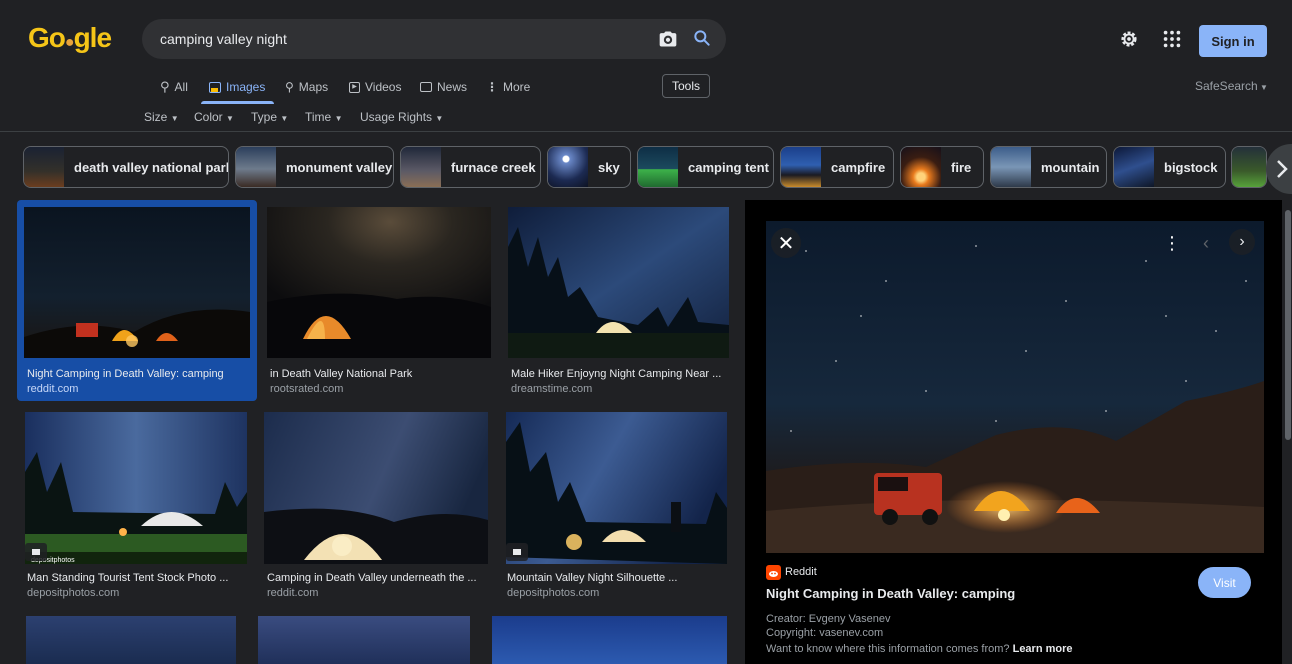 The width and height of the screenshot is (1292, 664). What do you see at coordinates (1070, 167) in the screenshot?
I see `chip-label: mountain` at bounding box center [1070, 167].